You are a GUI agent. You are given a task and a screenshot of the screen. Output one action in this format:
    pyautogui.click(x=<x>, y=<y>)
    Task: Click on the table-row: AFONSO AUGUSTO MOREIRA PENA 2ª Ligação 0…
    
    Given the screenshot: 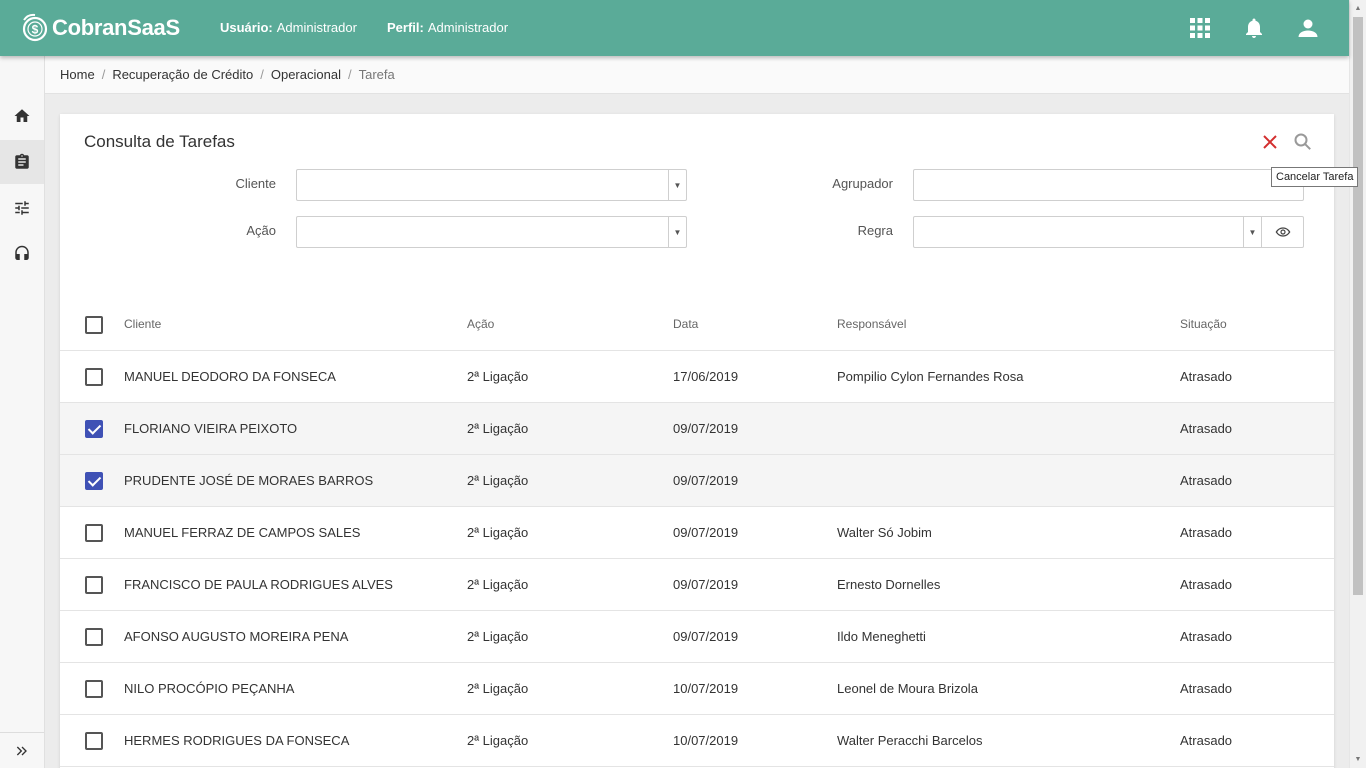 What is the action you would take?
    pyautogui.click(x=697, y=637)
    